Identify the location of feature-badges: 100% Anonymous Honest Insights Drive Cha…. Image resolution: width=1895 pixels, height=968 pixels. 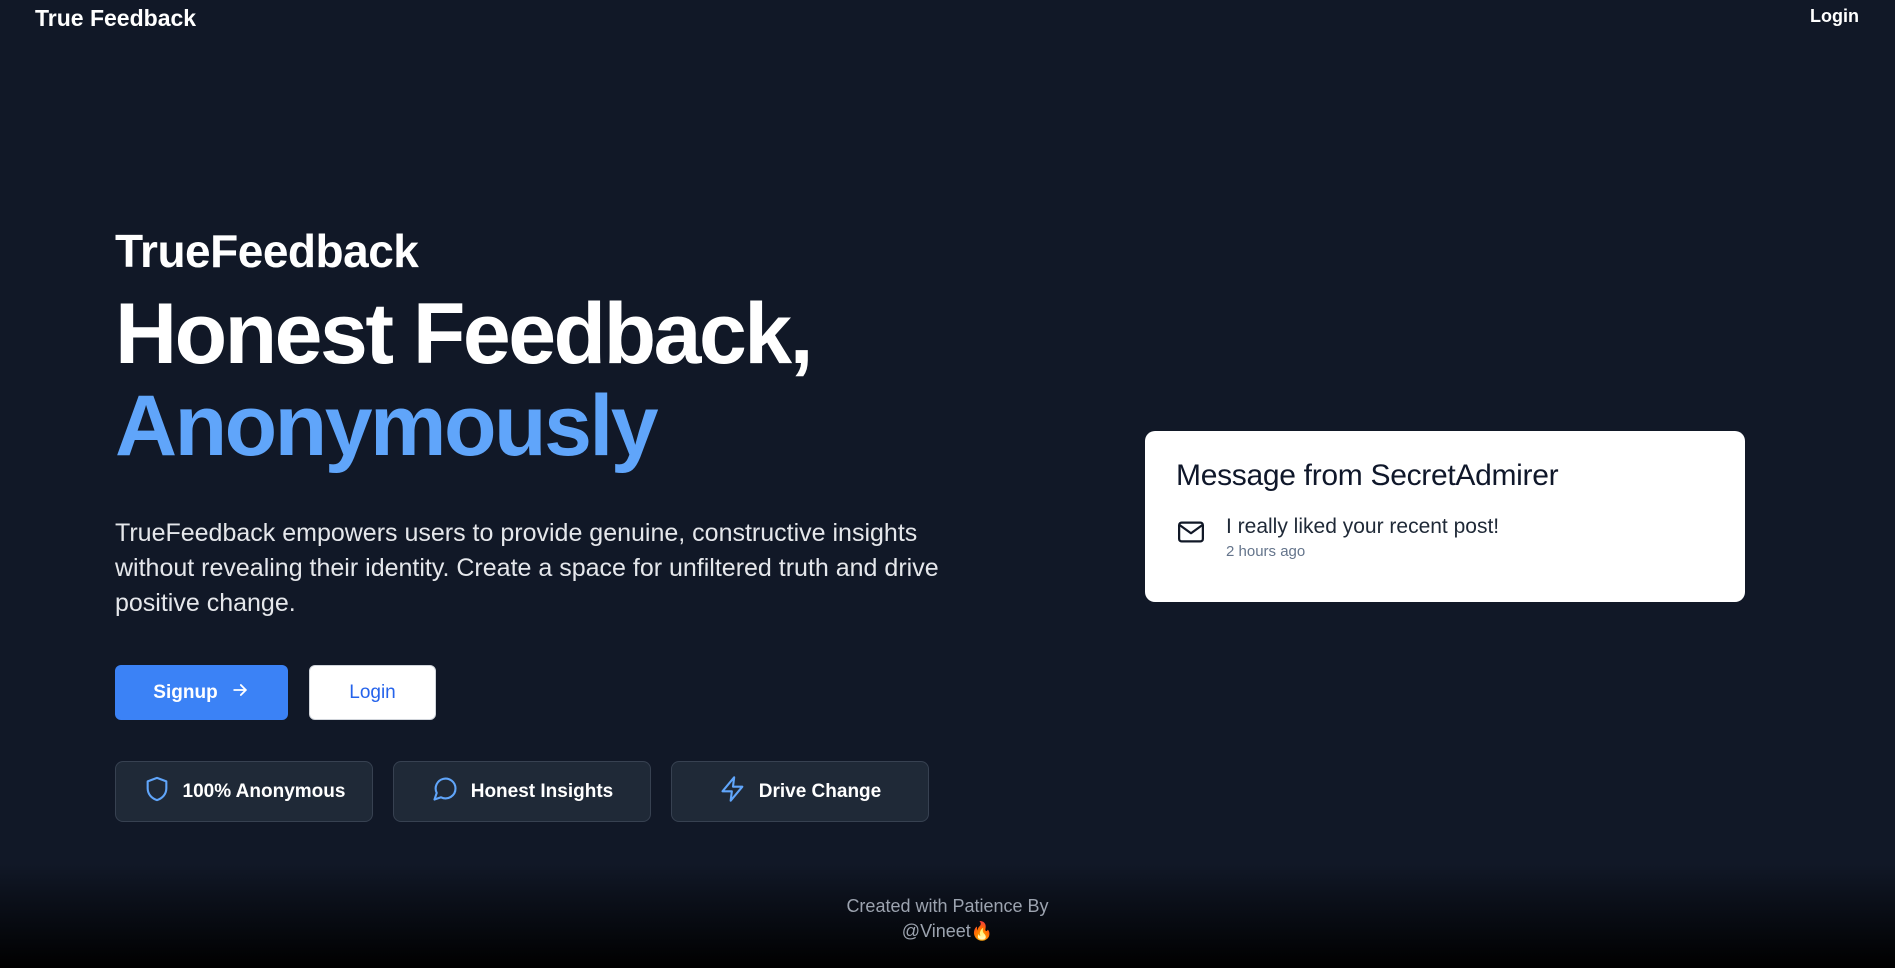
(535, 791).